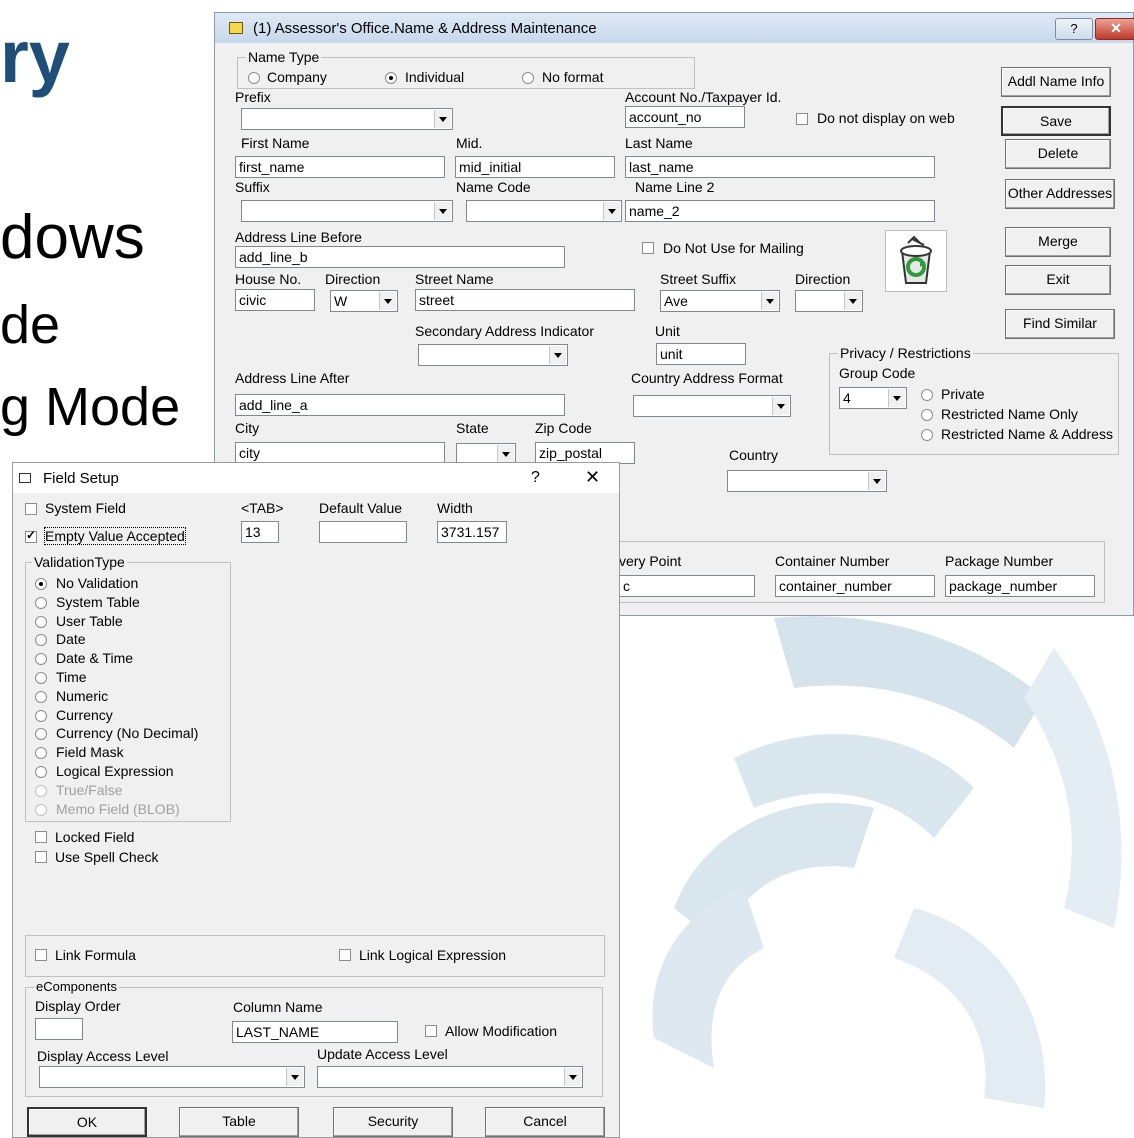 The width and height of the screenshot is (1134, 1138). I want to click on container-number-label: Container Number, so click(832, 561).